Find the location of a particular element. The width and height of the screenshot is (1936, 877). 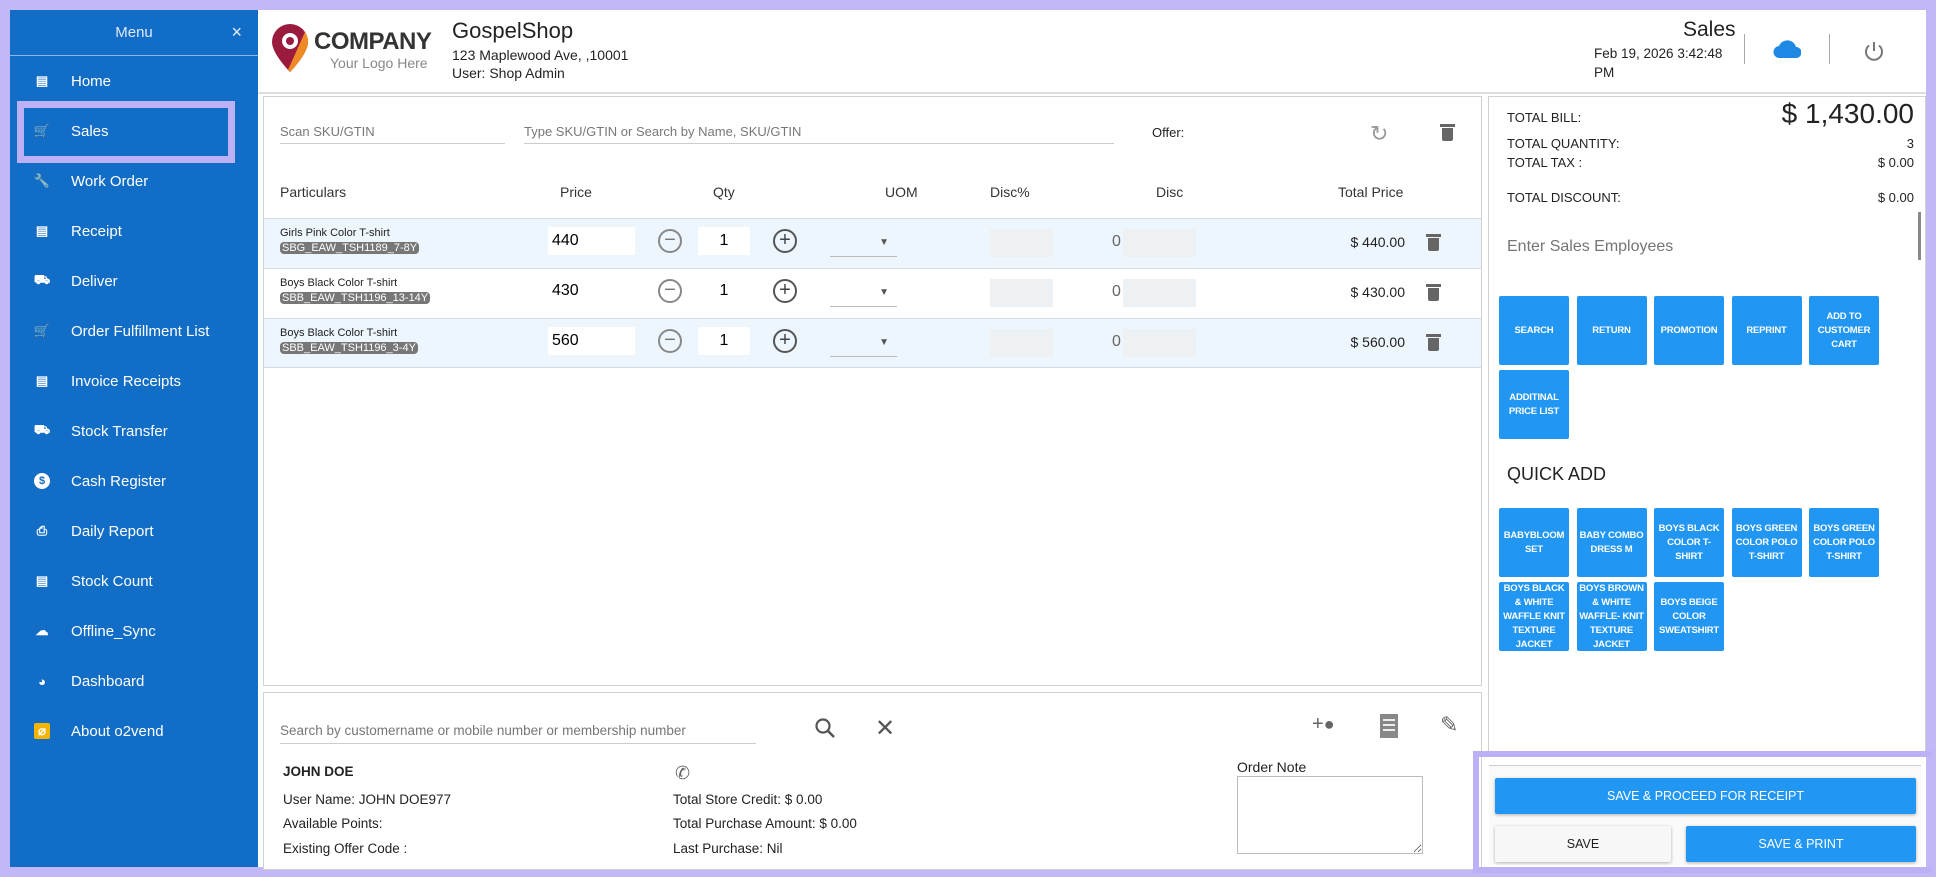

close-icon: × is located at coordinates (236, 32).